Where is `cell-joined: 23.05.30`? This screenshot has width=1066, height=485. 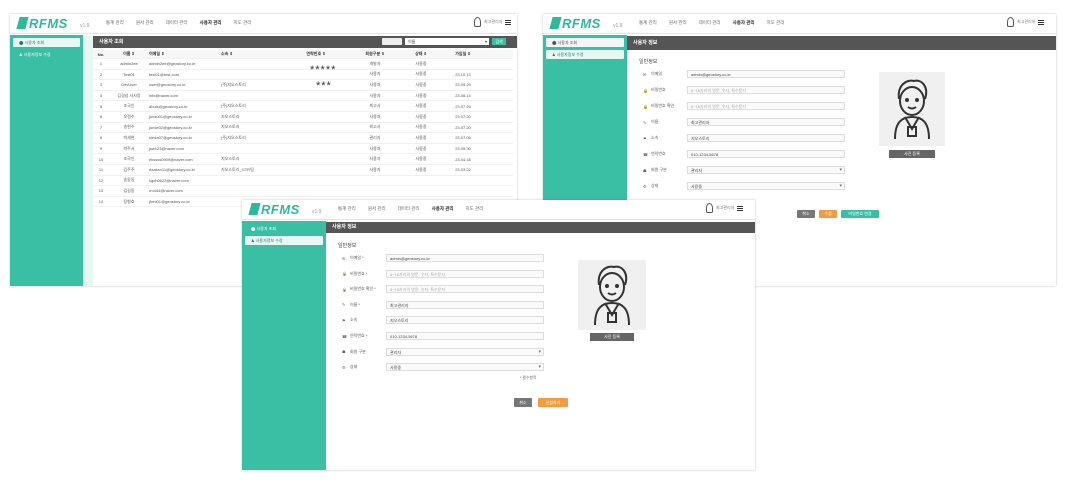
cell-joined: 23.05.30 is located at coordinates (463, 149).